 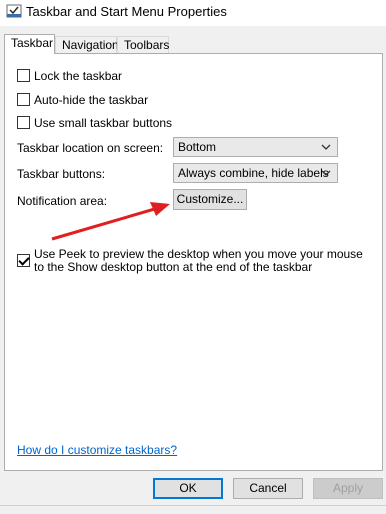 I want to click on window-title: Taskbar and Start Menu Properties, so click(x=126, y=11).